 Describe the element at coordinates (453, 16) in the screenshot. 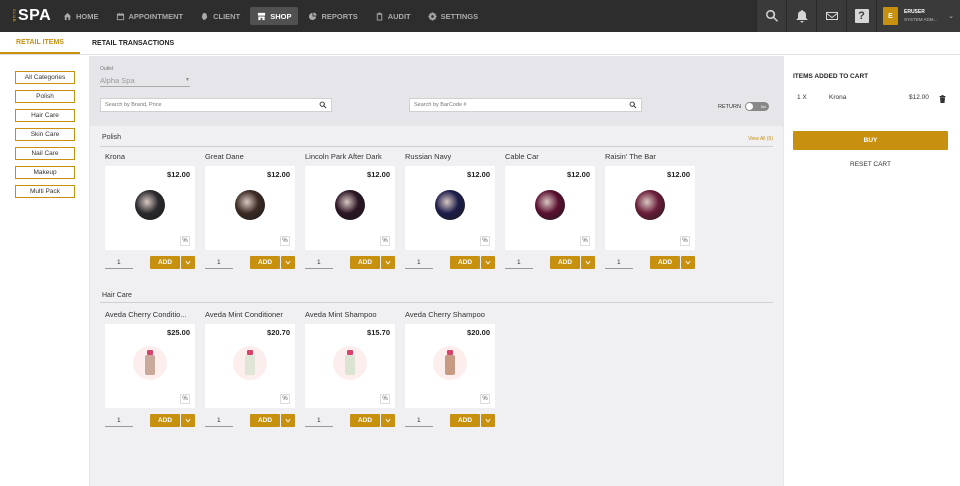

I see `nav-settings: SETTINGS` at that location.